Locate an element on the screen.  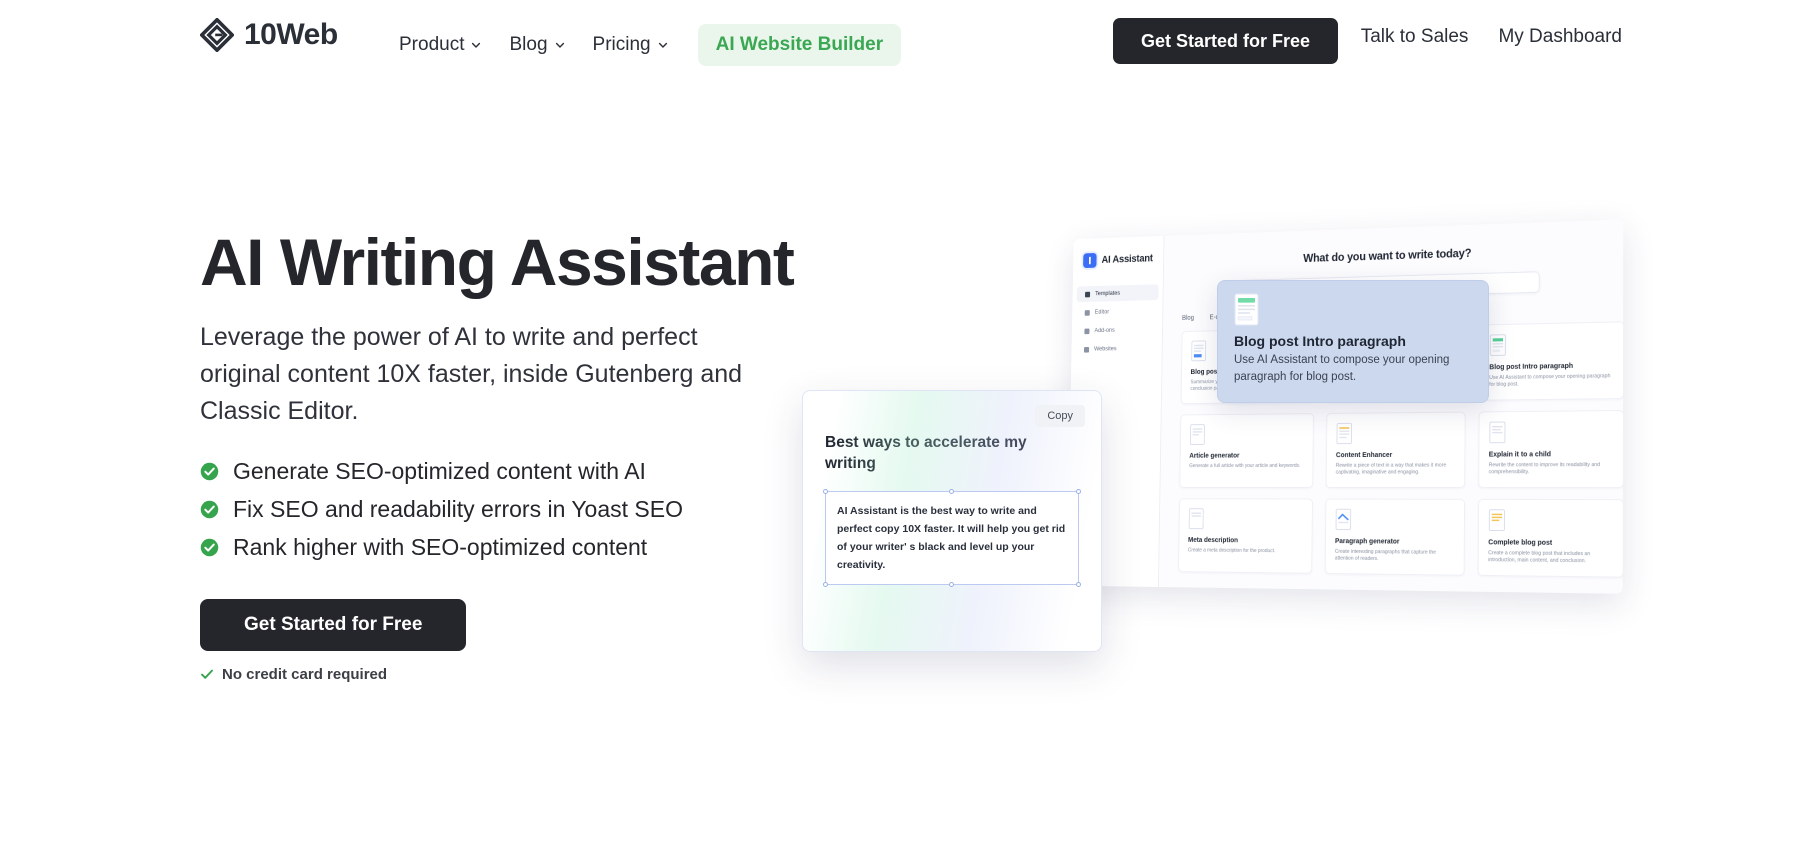
list-item: Generate SEO-optimized content with AI is located at coordinates (520, 471).